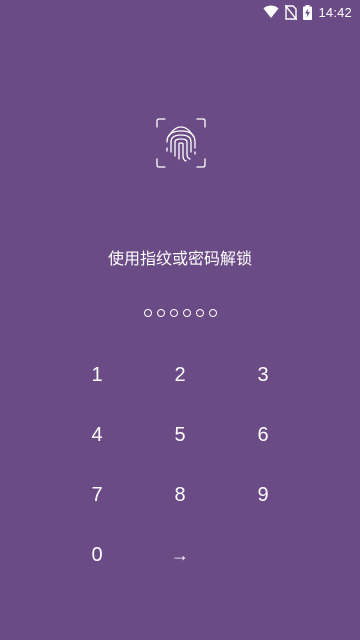  I want to click on battery-charging-icon, so click(308, 12).